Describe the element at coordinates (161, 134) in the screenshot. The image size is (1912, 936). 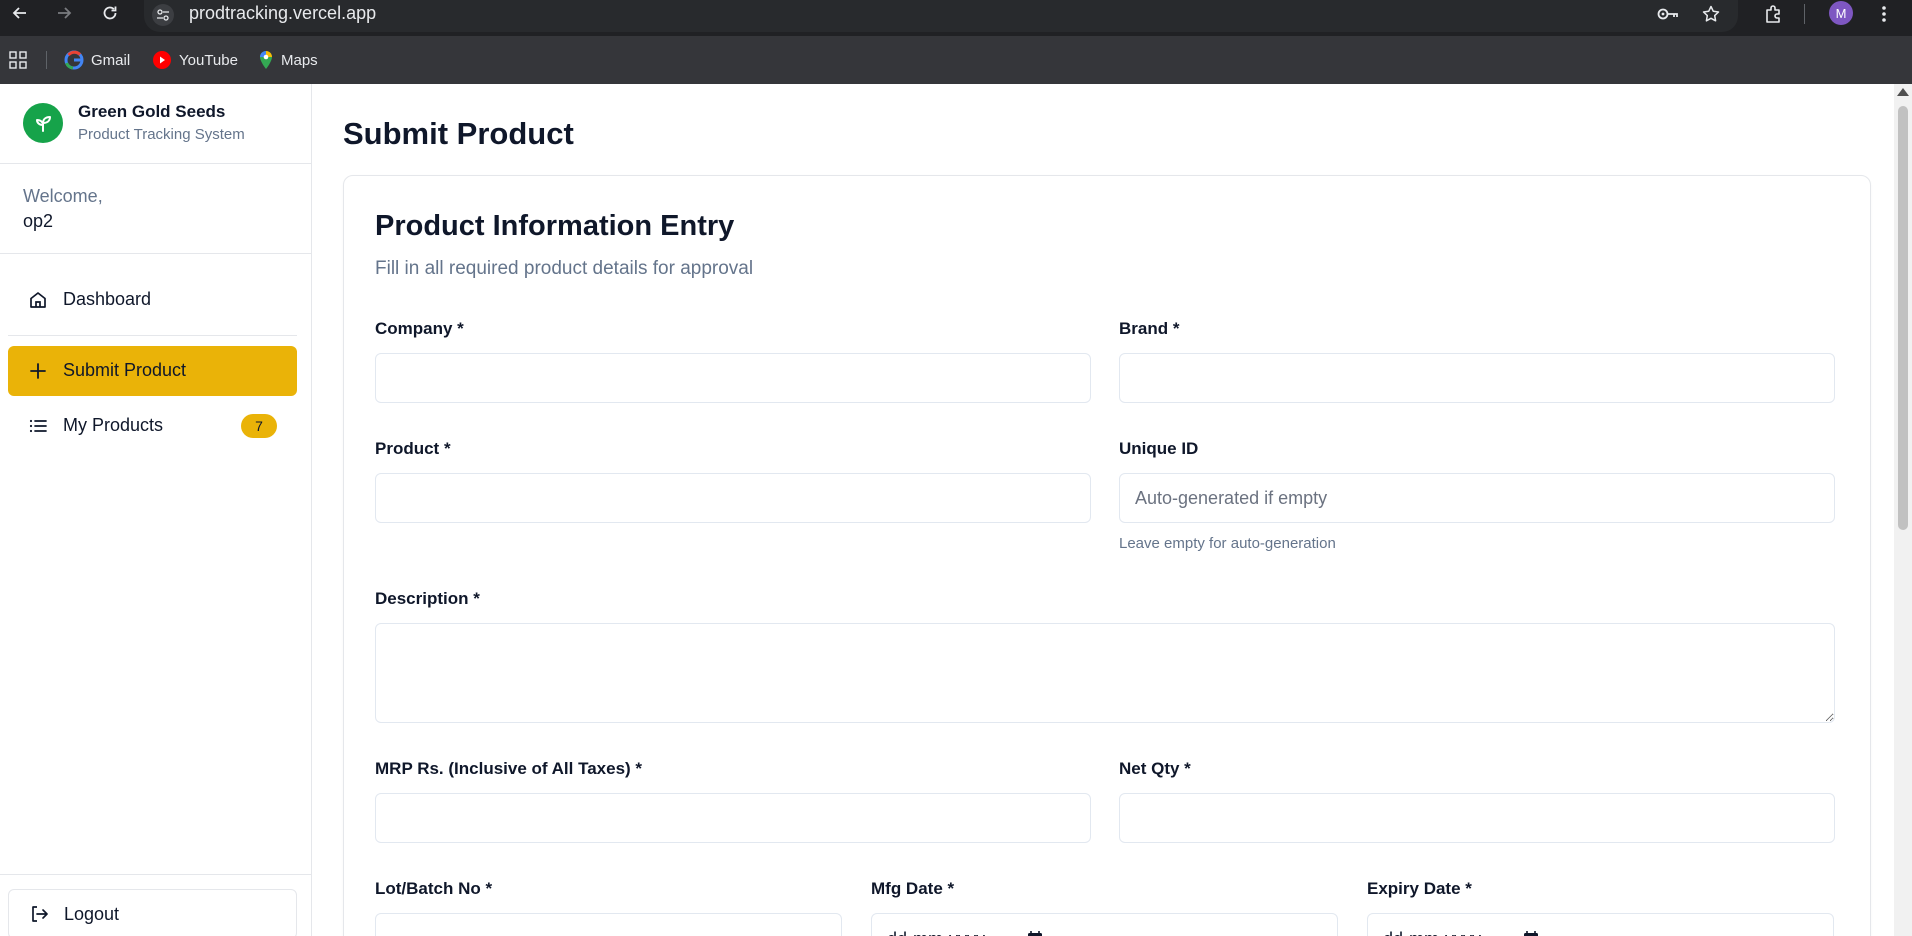
I see `brand-subtitle: Product Tracking System` at that location.